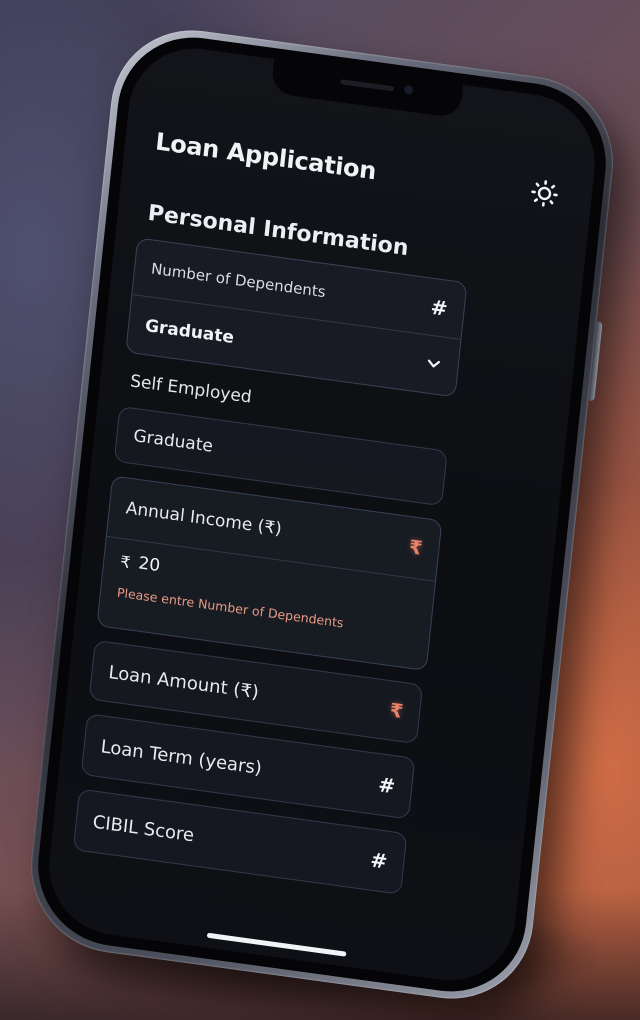  I want to click on page-title: Loan Application, so click(266, 156).